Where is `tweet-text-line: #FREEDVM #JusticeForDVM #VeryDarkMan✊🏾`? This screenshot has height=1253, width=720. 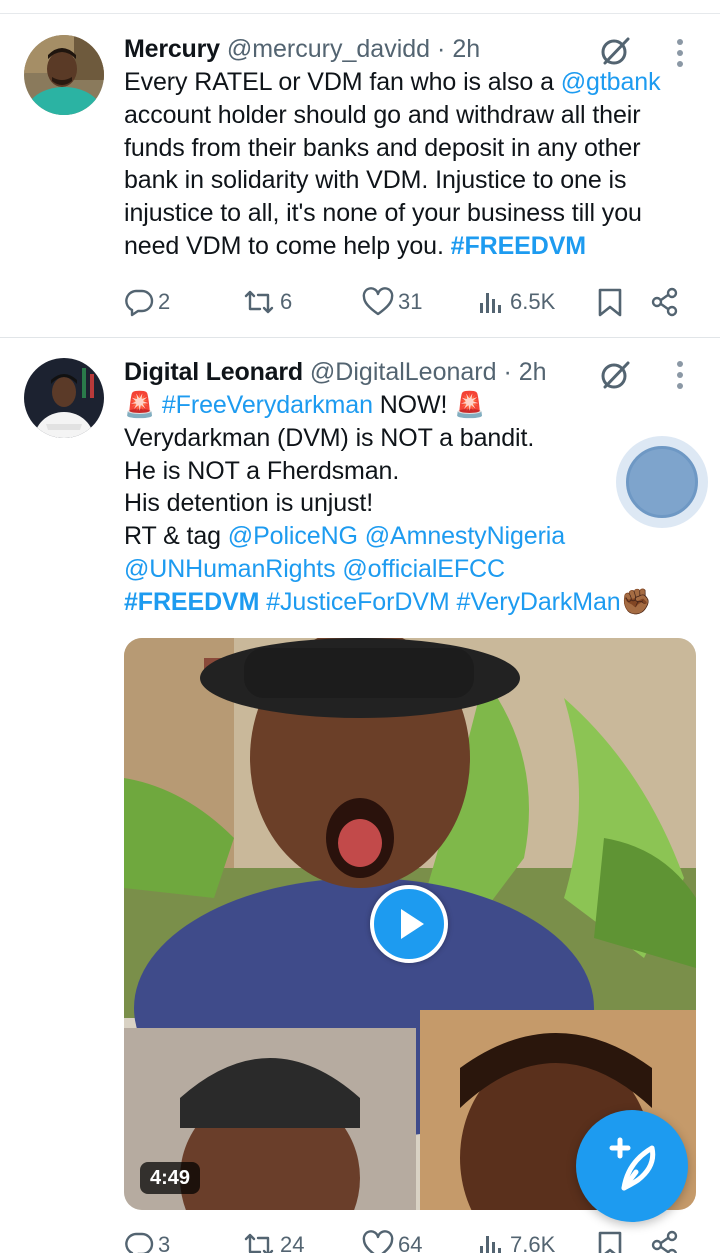 tweet-text-line: #FREEDVM #JusticeForDVM #VeryDarkMan✊🏾 is located at coordinates (407, 602).